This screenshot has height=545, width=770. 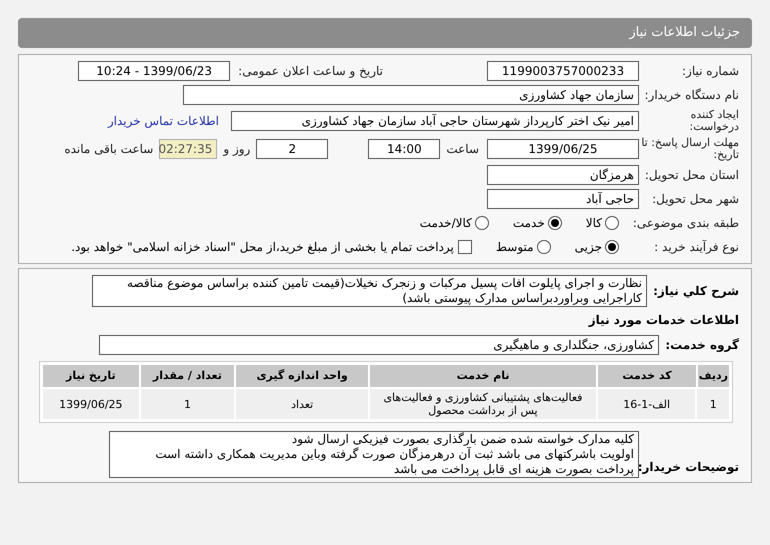 What do you see at coordinates (563, 71) in the screenshot?
I see `need-number-field: 1199003757000233` at bounding box center [563, 71].